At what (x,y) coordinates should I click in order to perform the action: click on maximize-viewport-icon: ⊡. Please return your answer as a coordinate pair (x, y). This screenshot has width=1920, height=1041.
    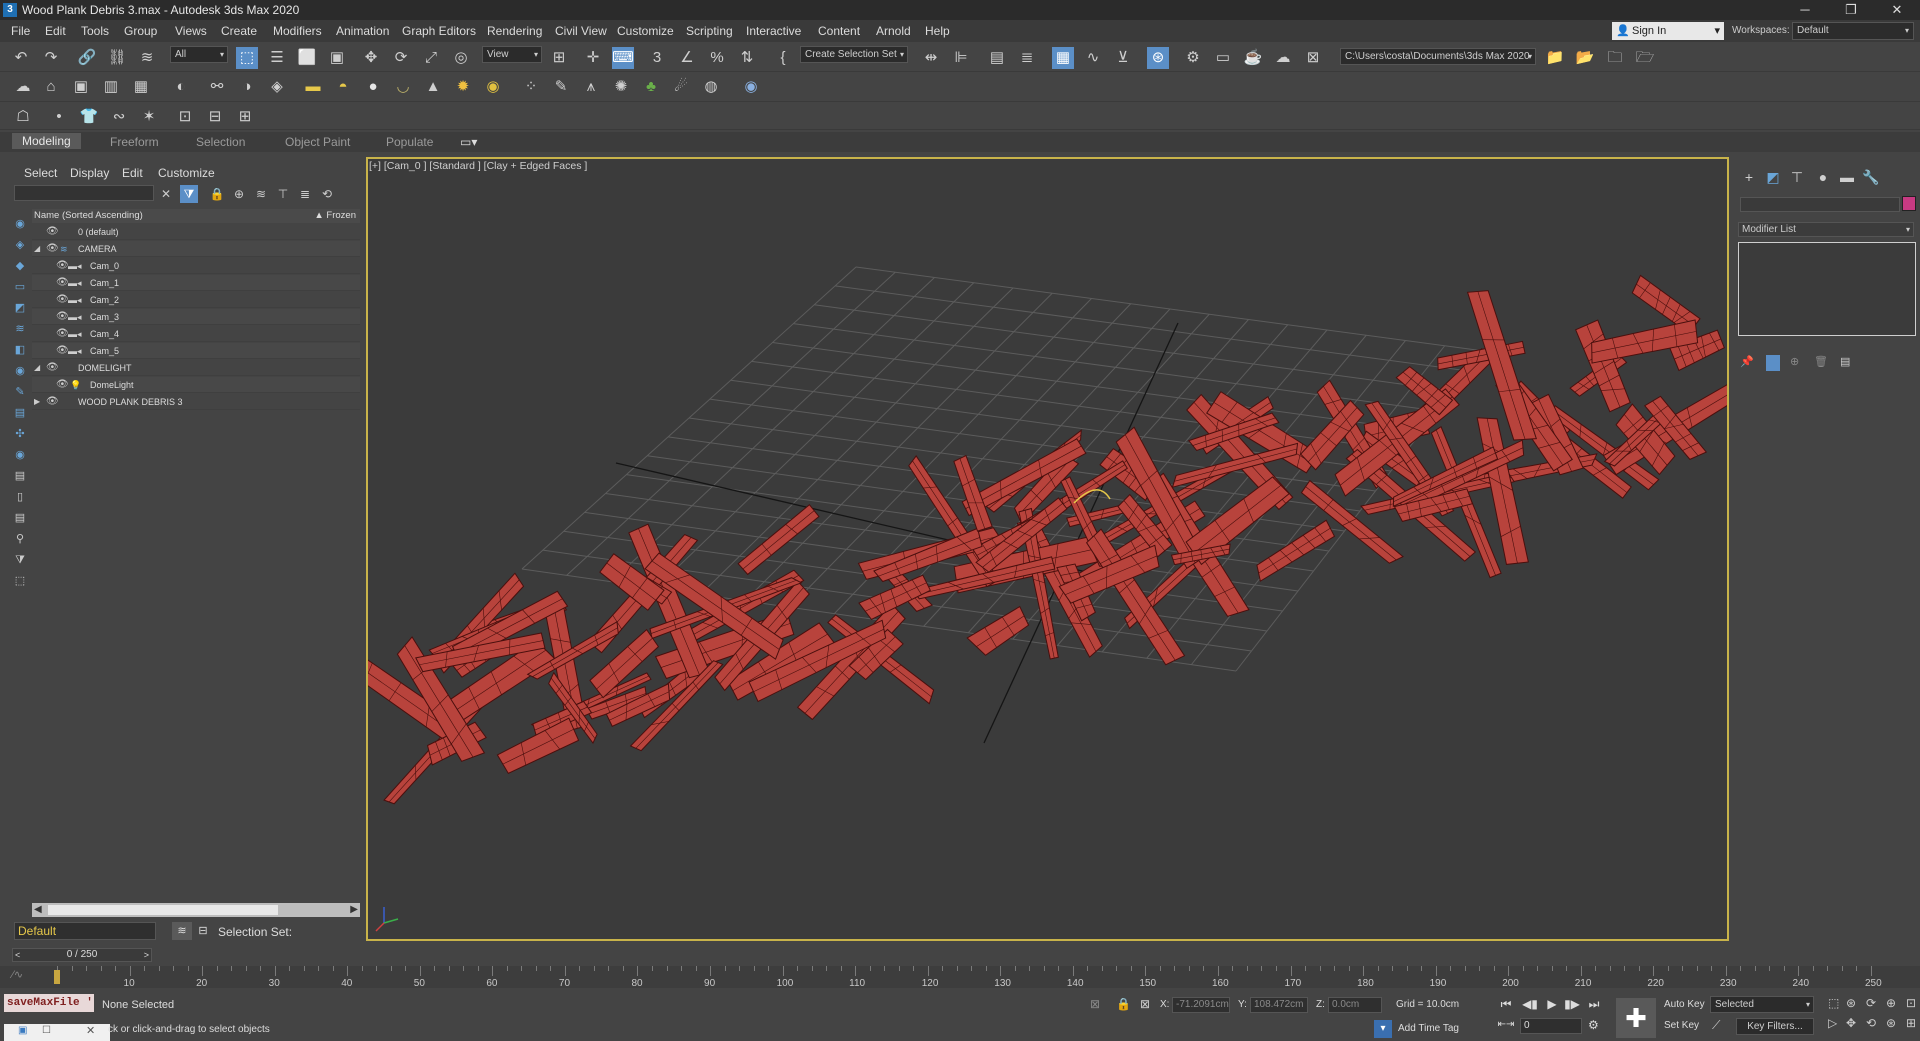
    Looking at the image, I should click on (1911, 1003).